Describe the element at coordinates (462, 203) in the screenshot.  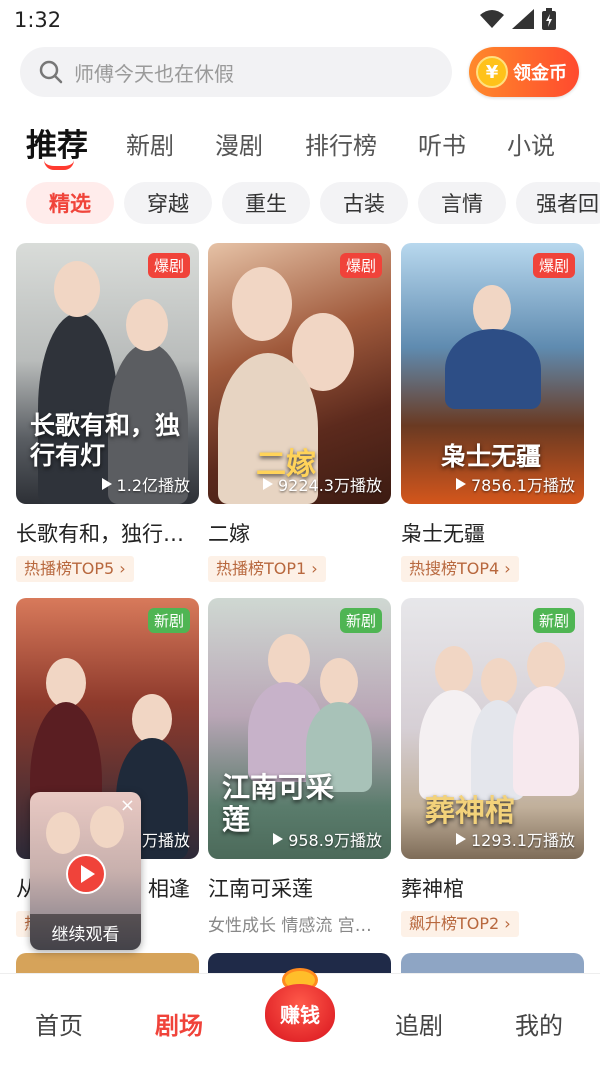
I see `chip-romance: 言情` at that location.